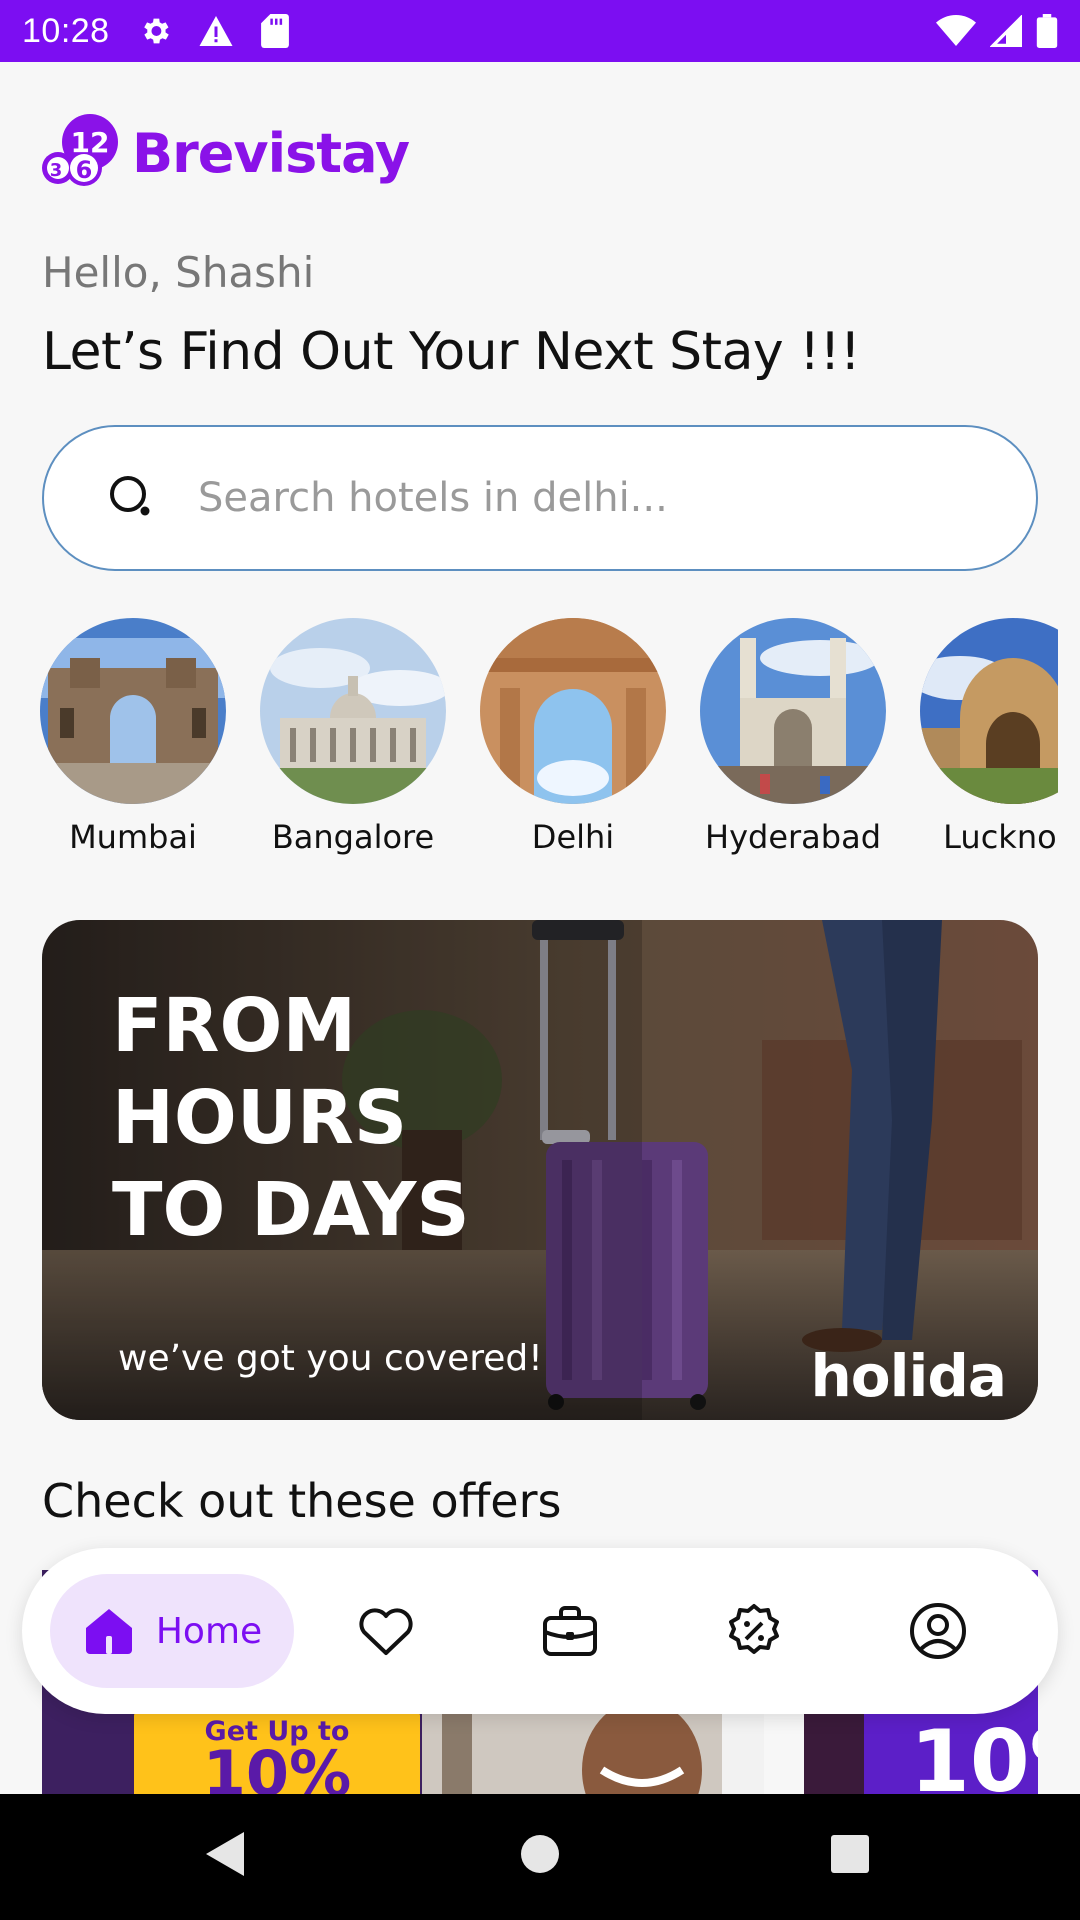 This screenshot has width=1080, height=1920. I want to click on offers-section-title: Check out these offers, so click(302, 1501).